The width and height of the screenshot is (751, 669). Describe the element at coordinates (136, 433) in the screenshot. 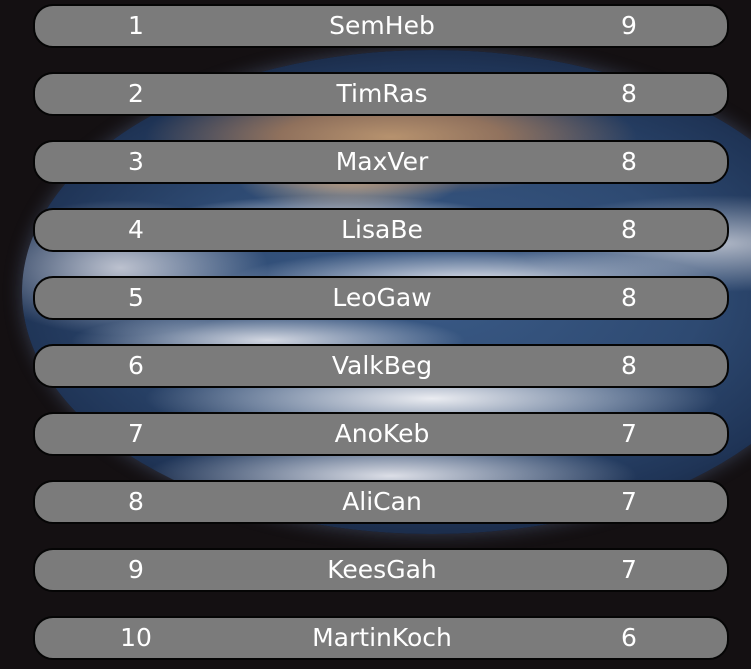

I see `row-rank: 7` at that location.